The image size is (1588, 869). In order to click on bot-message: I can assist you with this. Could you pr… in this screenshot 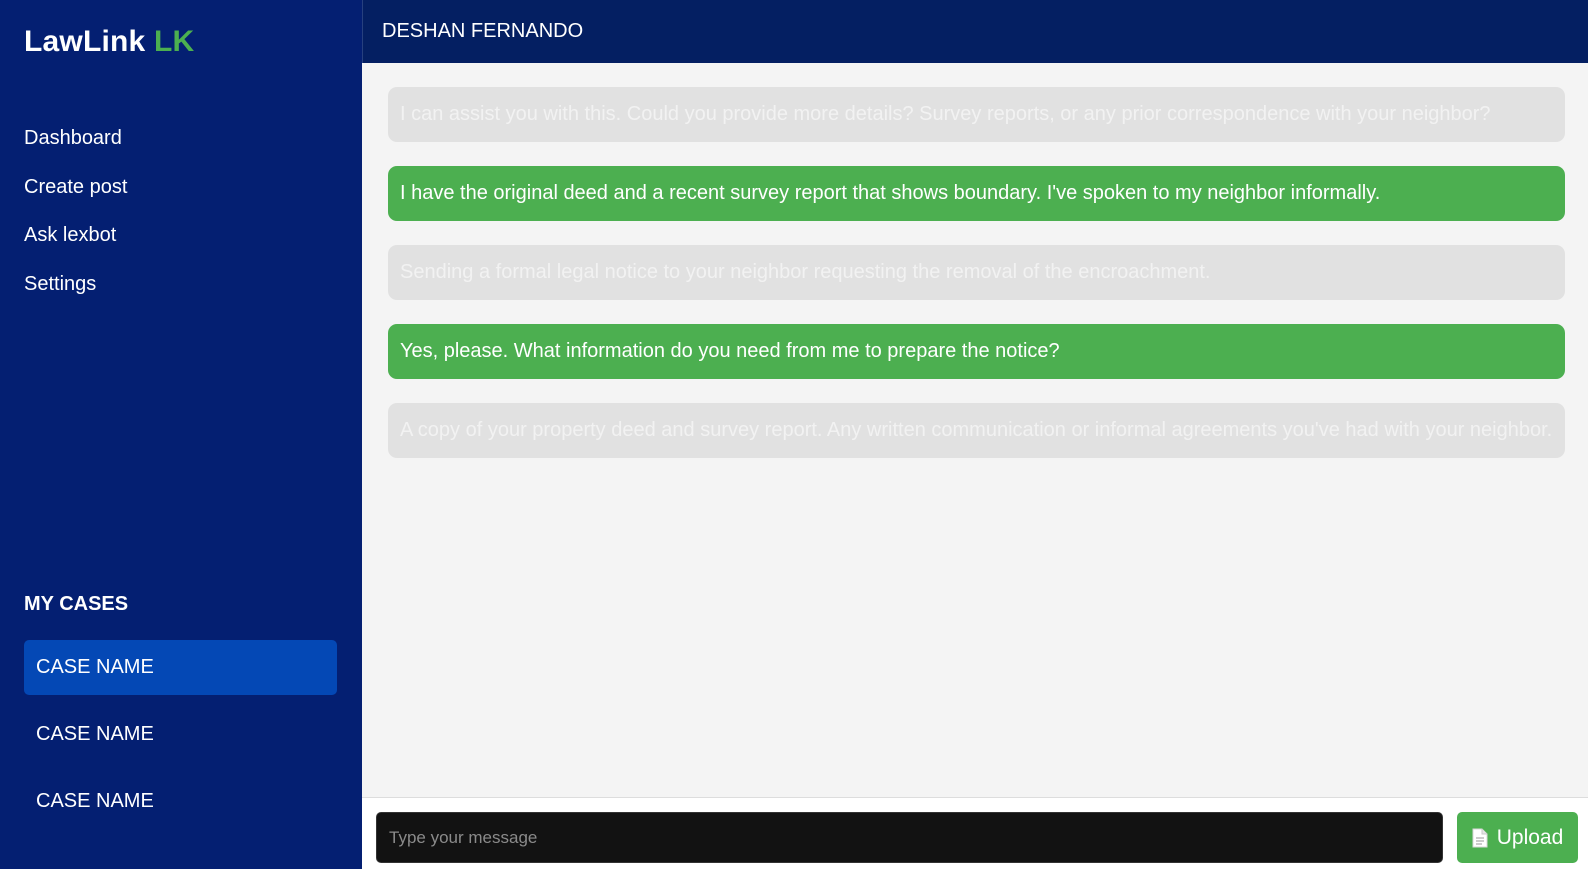, I will do `click(976, 114)`.